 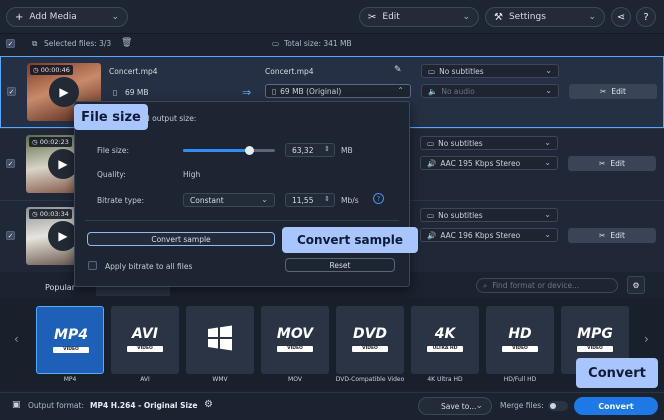 I want to click on duration-badge: ◷ 00:00:46, so click(x=51, y=70).